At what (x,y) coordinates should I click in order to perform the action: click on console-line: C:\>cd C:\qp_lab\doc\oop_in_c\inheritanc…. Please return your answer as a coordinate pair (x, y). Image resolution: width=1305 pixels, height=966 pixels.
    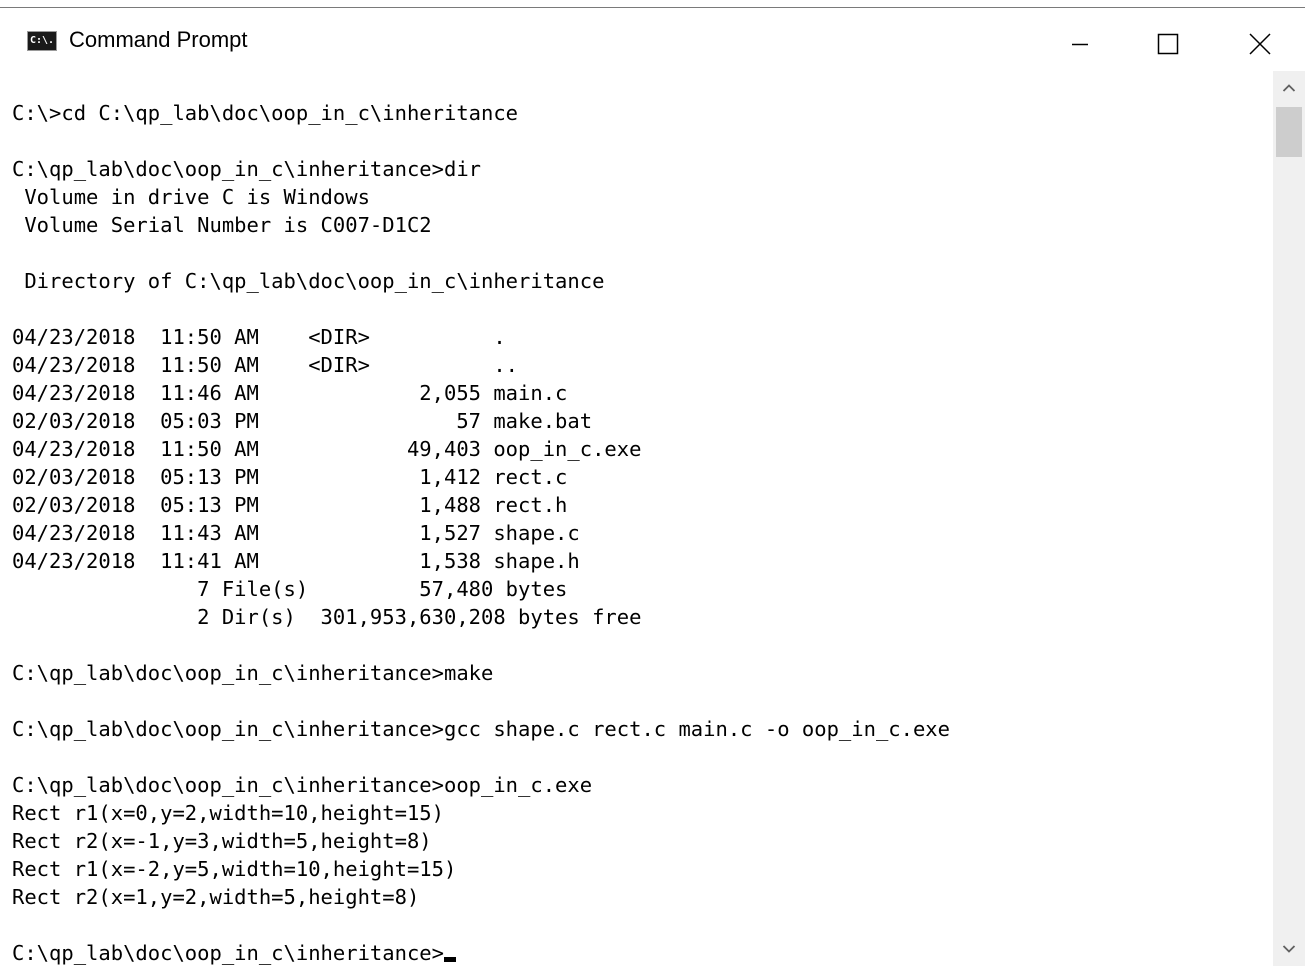
    Looking at the image, I should click on (481, 113).